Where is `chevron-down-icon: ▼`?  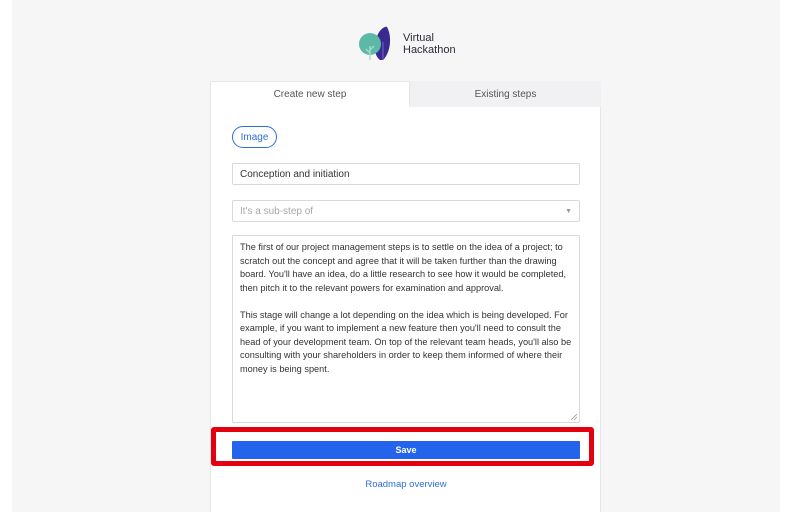
chevron-down-icon: ▼ is located at coordinates (568, 211).